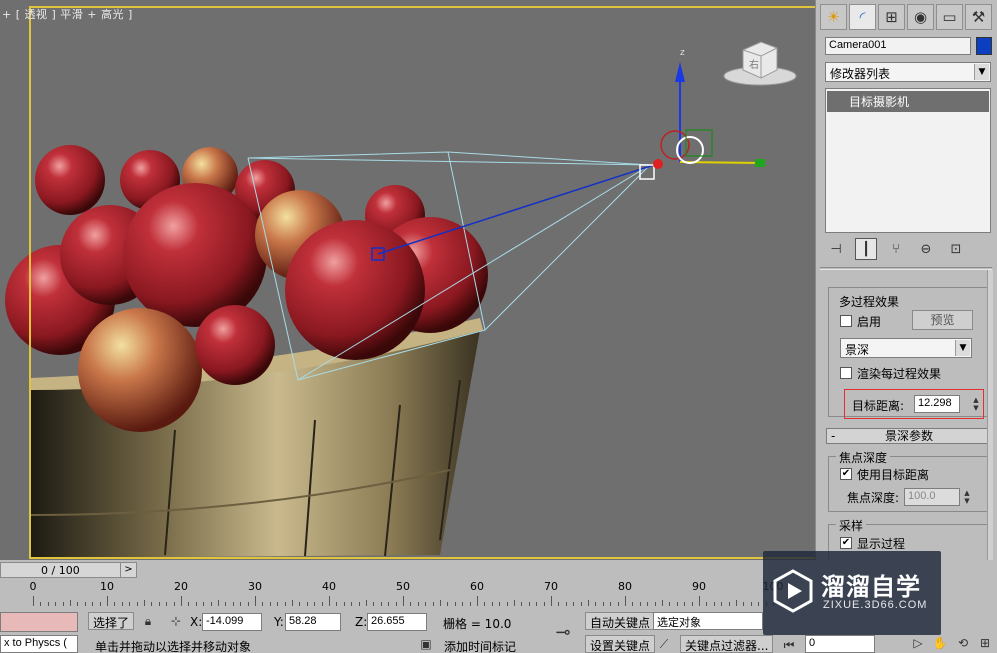 The height and width of the screenshot is (653, 997). Describe the element at coordinates (862, 17) in the screenshot. I see `modify-tab-icon: ◜` at that location.